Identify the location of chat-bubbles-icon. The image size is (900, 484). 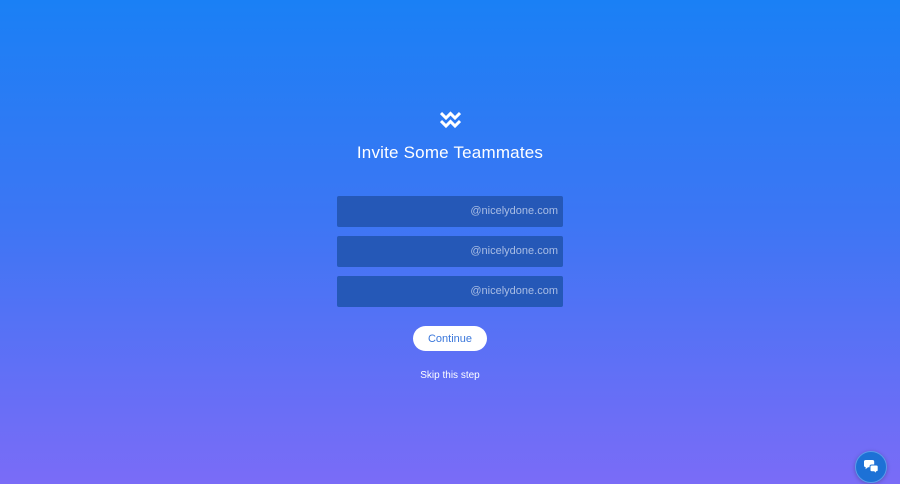
(871, 467).